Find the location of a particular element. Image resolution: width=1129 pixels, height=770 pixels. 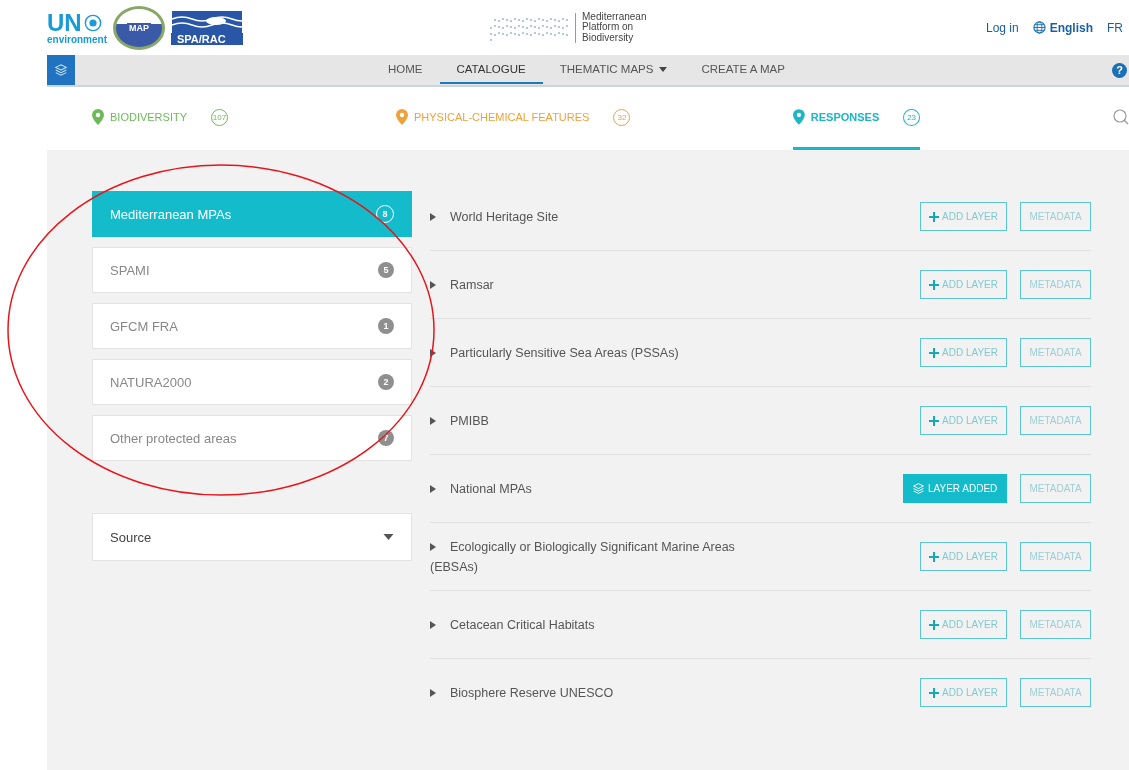

layer-title: National MPAs is located at coordinates (481, 488).